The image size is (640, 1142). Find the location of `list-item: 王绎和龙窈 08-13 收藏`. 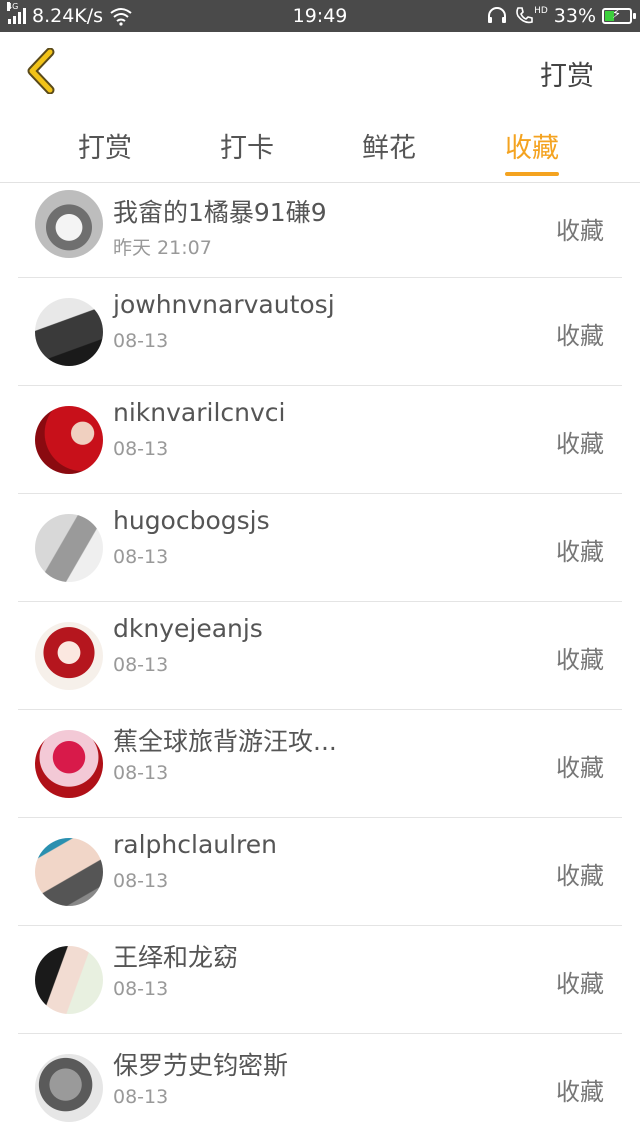

list-item: 王绎和龙窈 08-13 收藏 is located at coordinates (320, 980).